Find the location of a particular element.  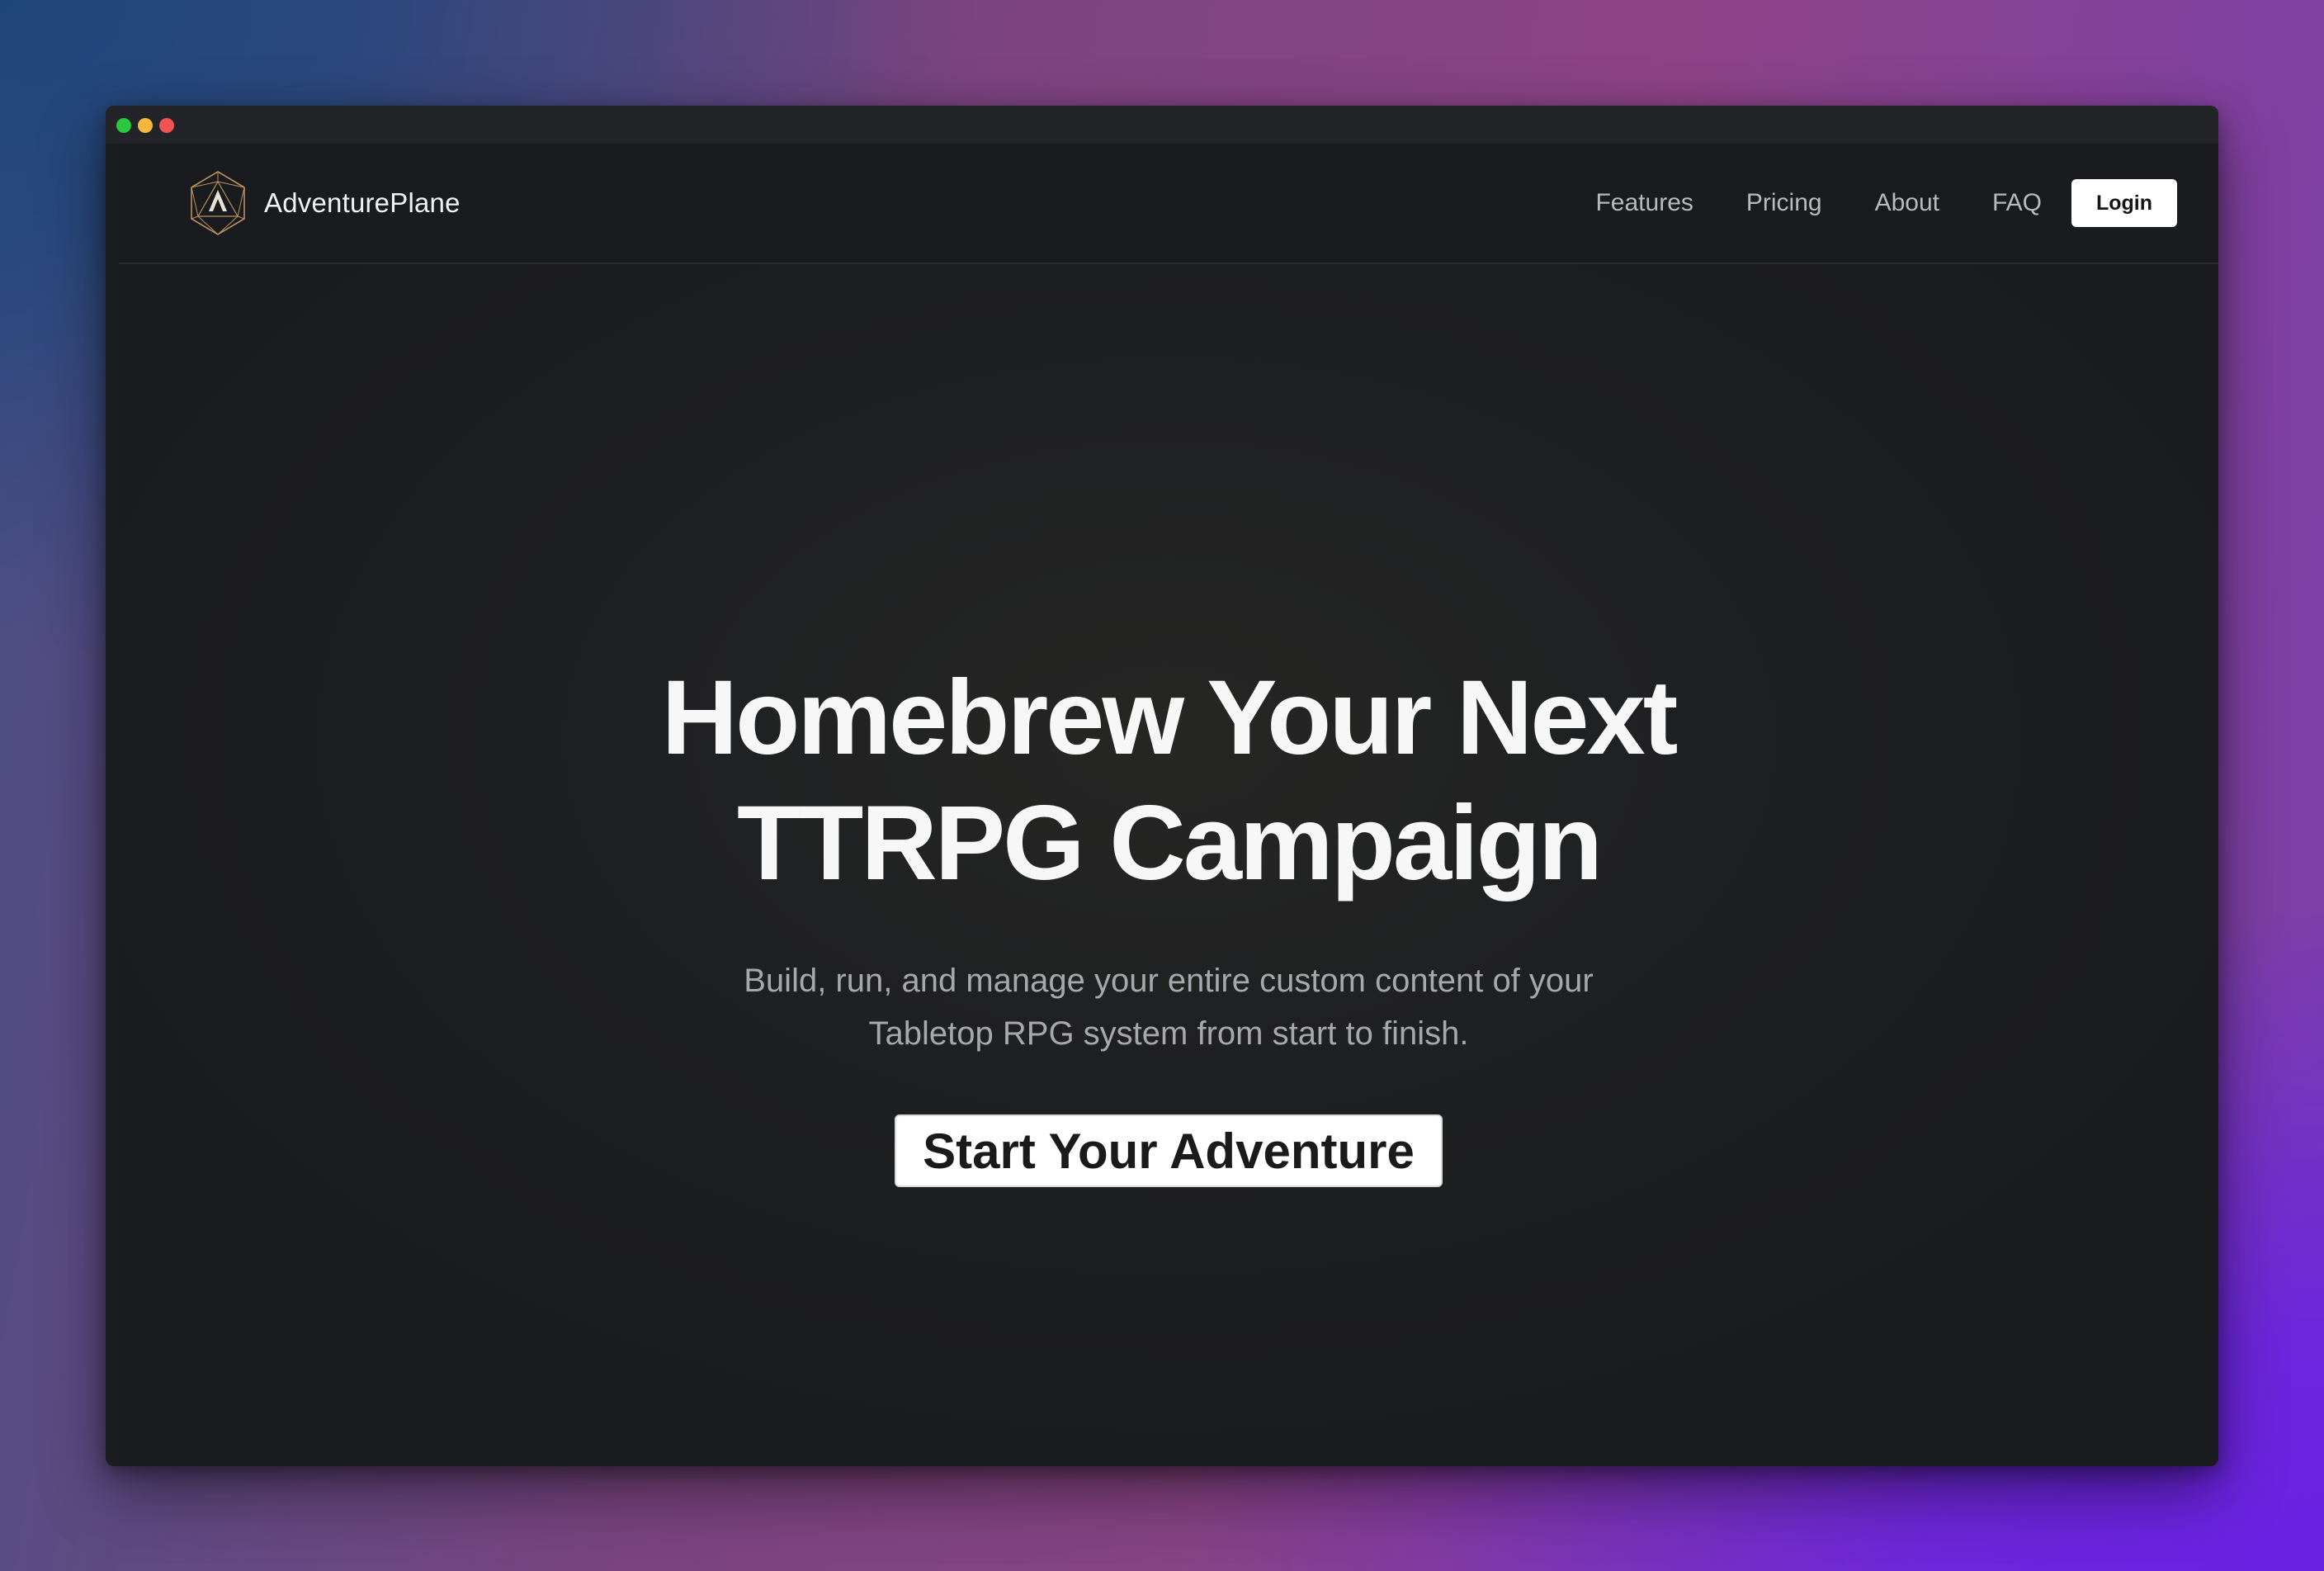

brand: AdventurePlane is located at coordinates (324, 203).